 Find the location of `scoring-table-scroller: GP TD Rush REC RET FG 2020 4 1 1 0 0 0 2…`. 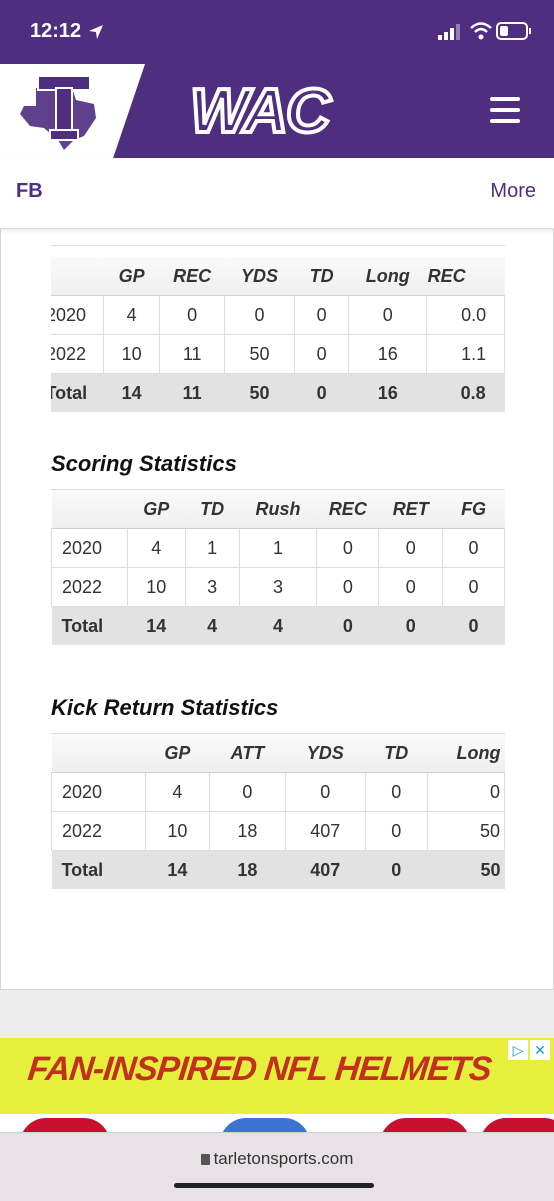

scoring-table-scroller: GP TD Rush REC RET FG 2020 4 1 1 0 0 0 2… is located at coordinates (278, 567).